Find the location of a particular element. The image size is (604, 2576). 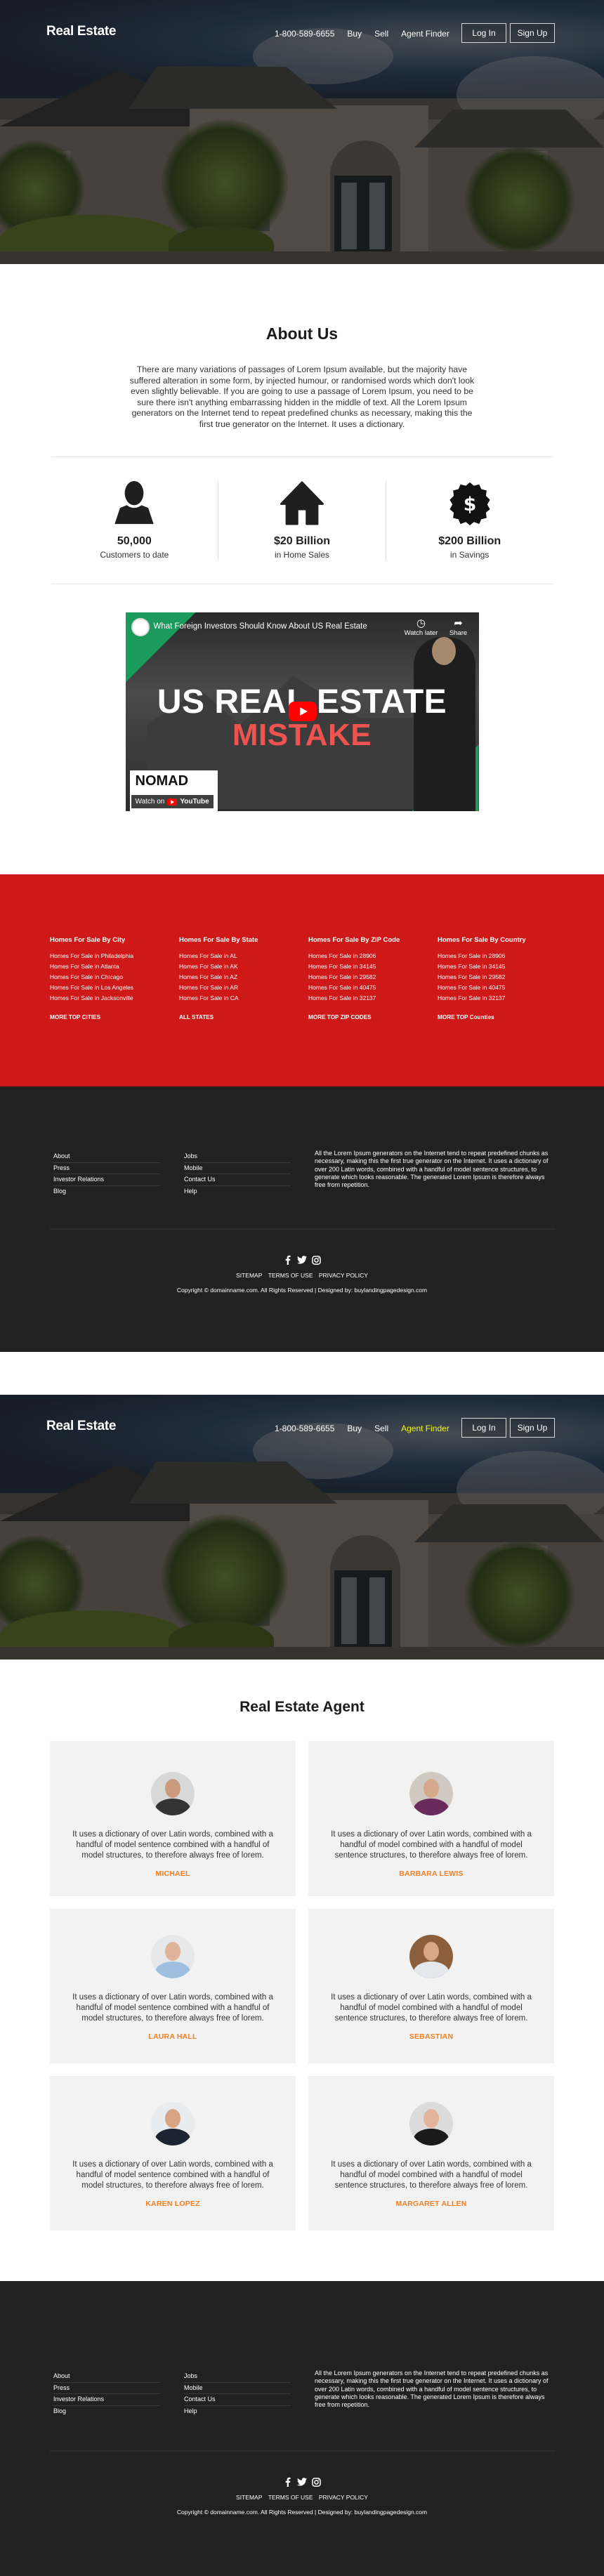

more-link: MORE TOP CITIES is located at coordinates (114, 1017).